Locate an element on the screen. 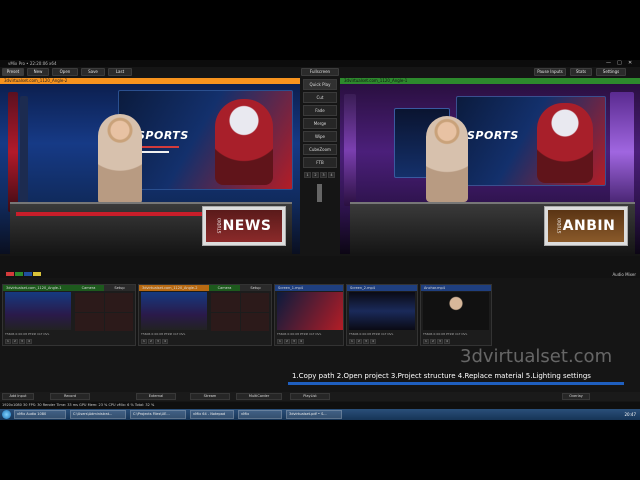  anbin-logo-box: STUDIO ANBIN is located at coordinates (586, 226).